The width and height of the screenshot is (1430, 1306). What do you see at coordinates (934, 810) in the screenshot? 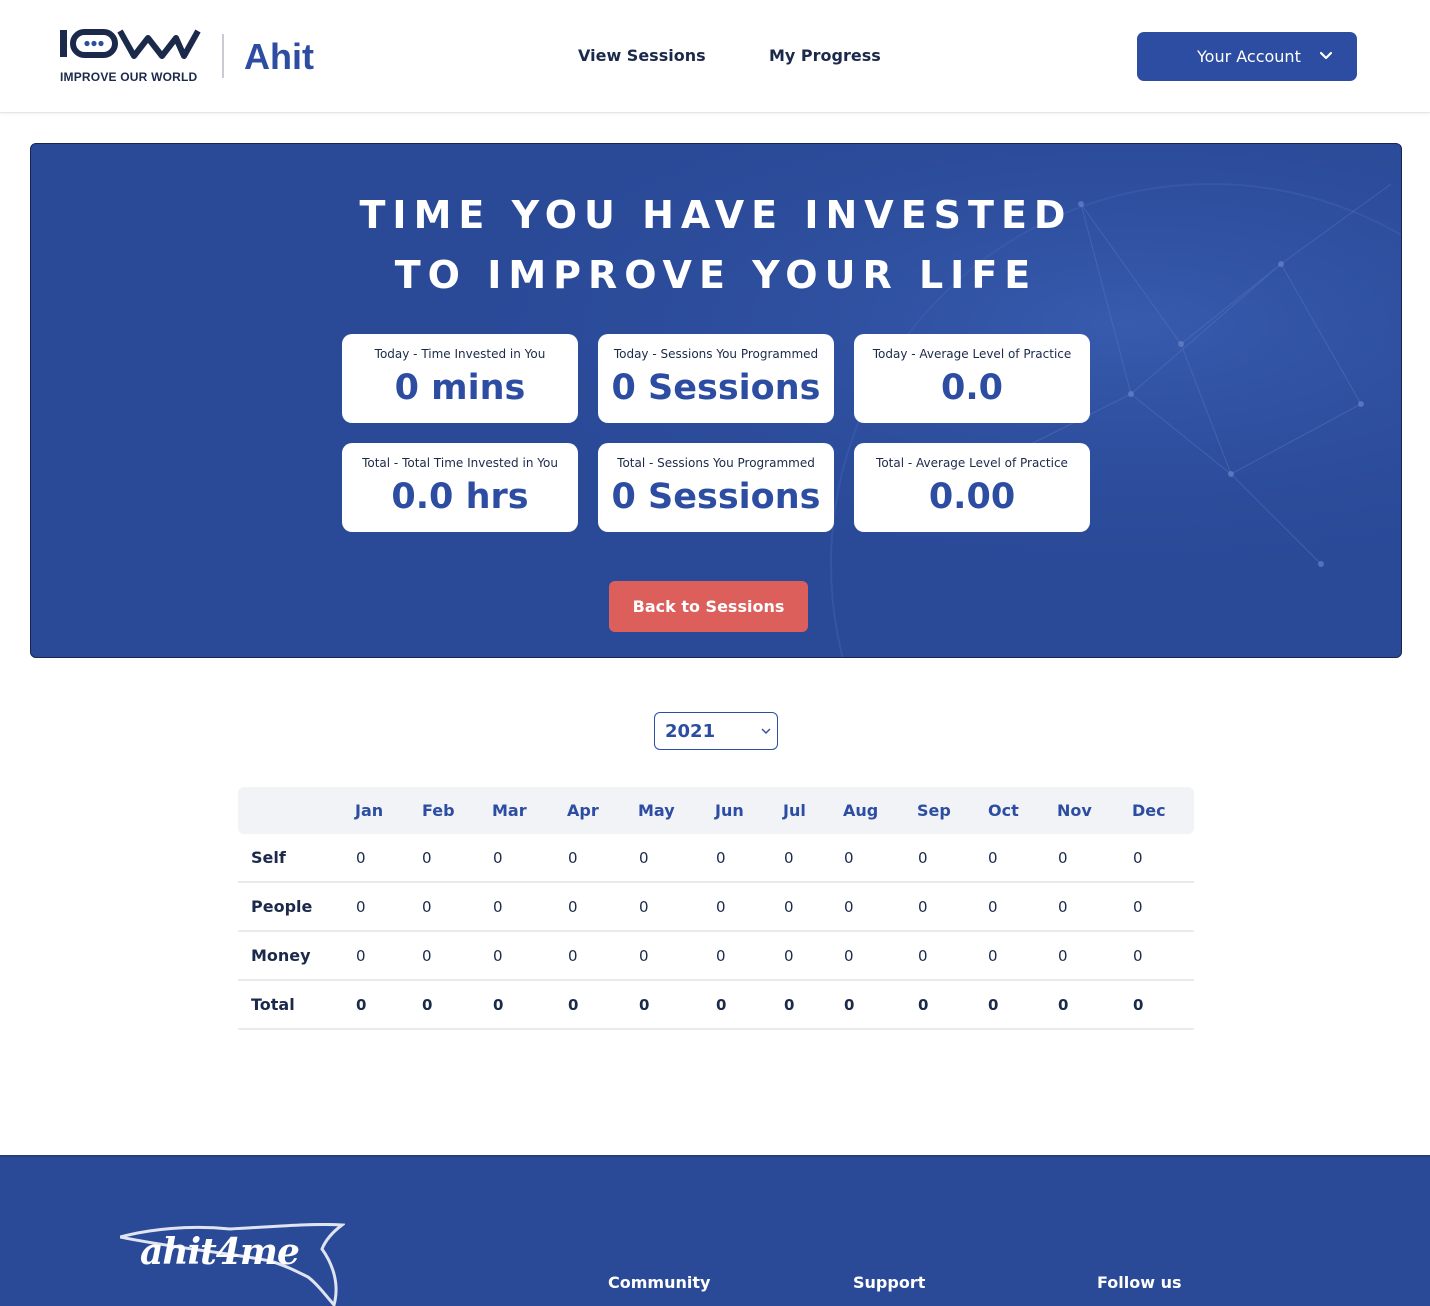
I see `col-header: Sep` at bounding box center [934, 810].